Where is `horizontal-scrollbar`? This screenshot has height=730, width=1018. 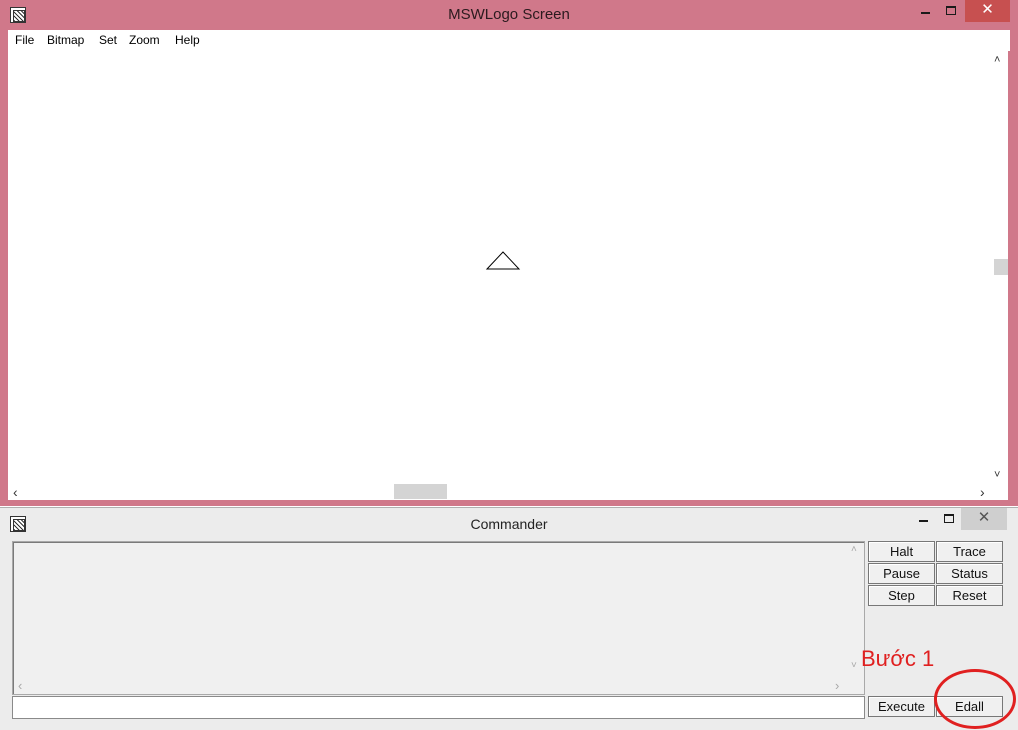 horizontal-scrollbar is located at coordinates (508, 491).